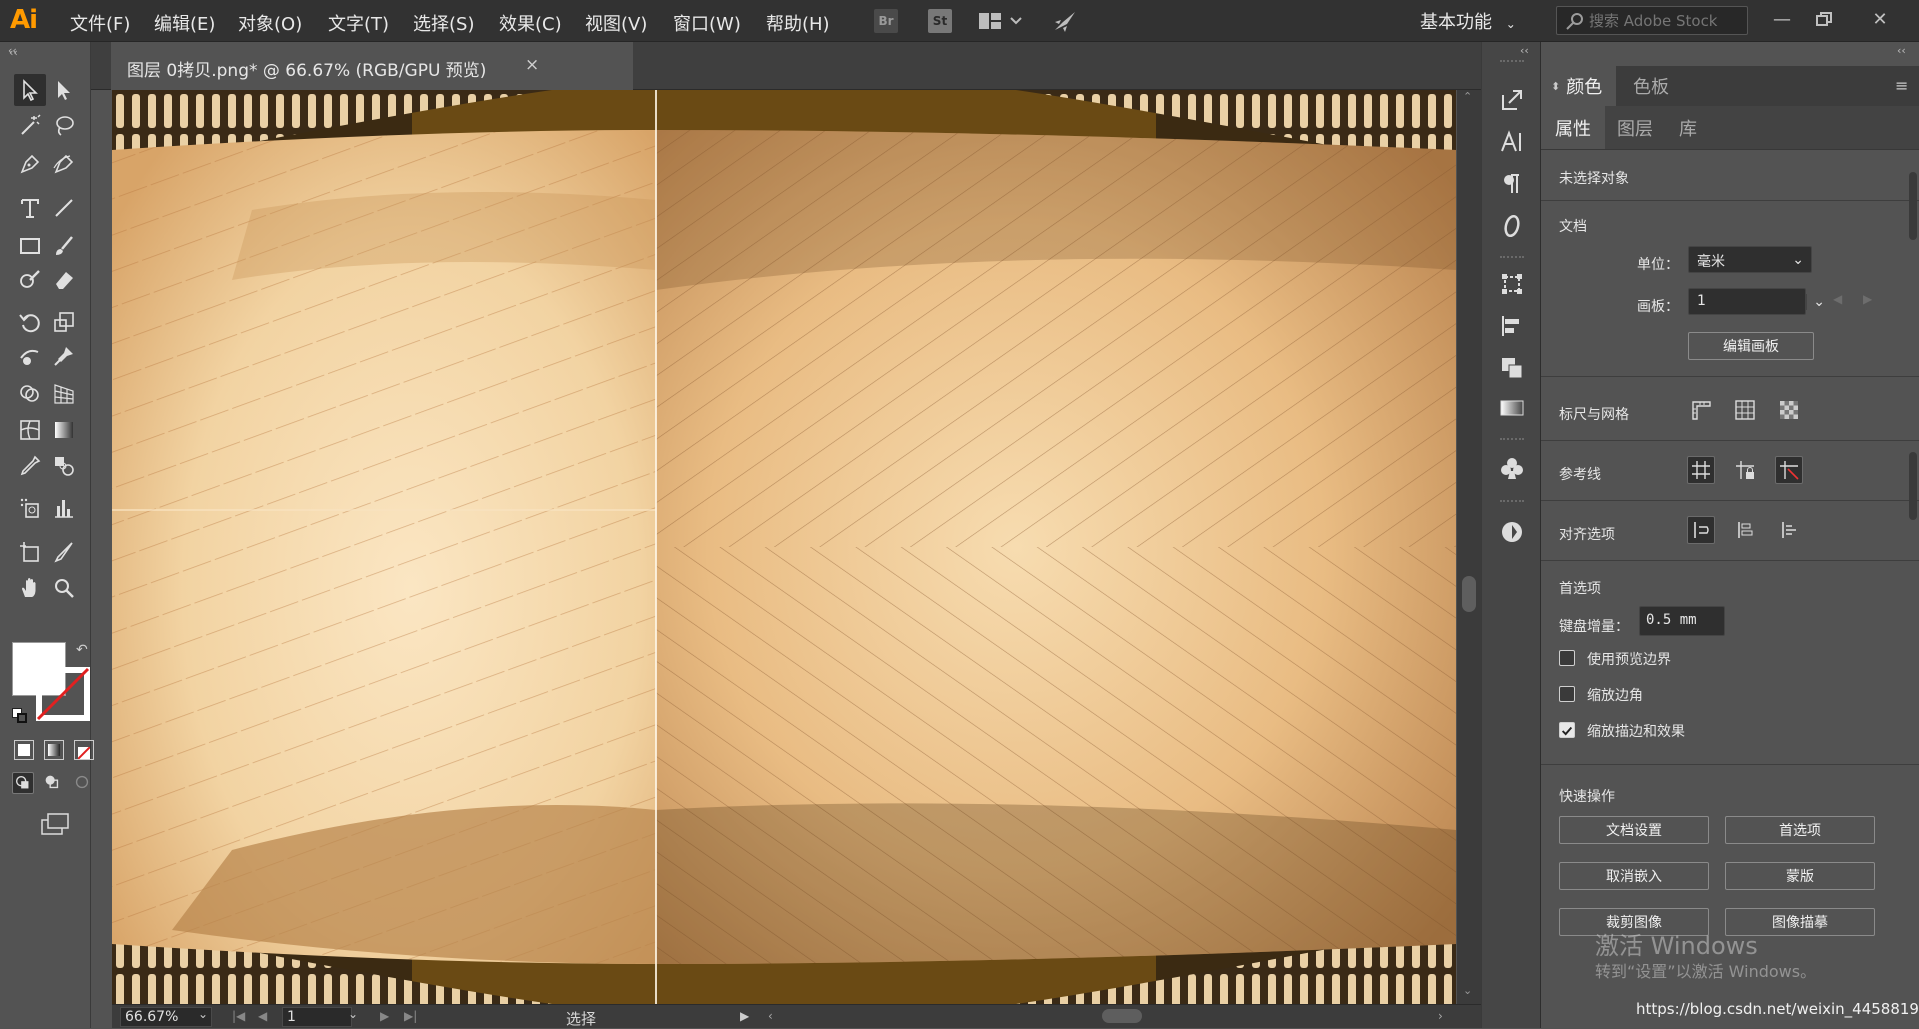 The height and width of the screenshot is (1029, 1919). What do you see at coordinates (317, 1017) in the screenshot?
I see `artboard-number-field` at bounding box center [317, 1017].